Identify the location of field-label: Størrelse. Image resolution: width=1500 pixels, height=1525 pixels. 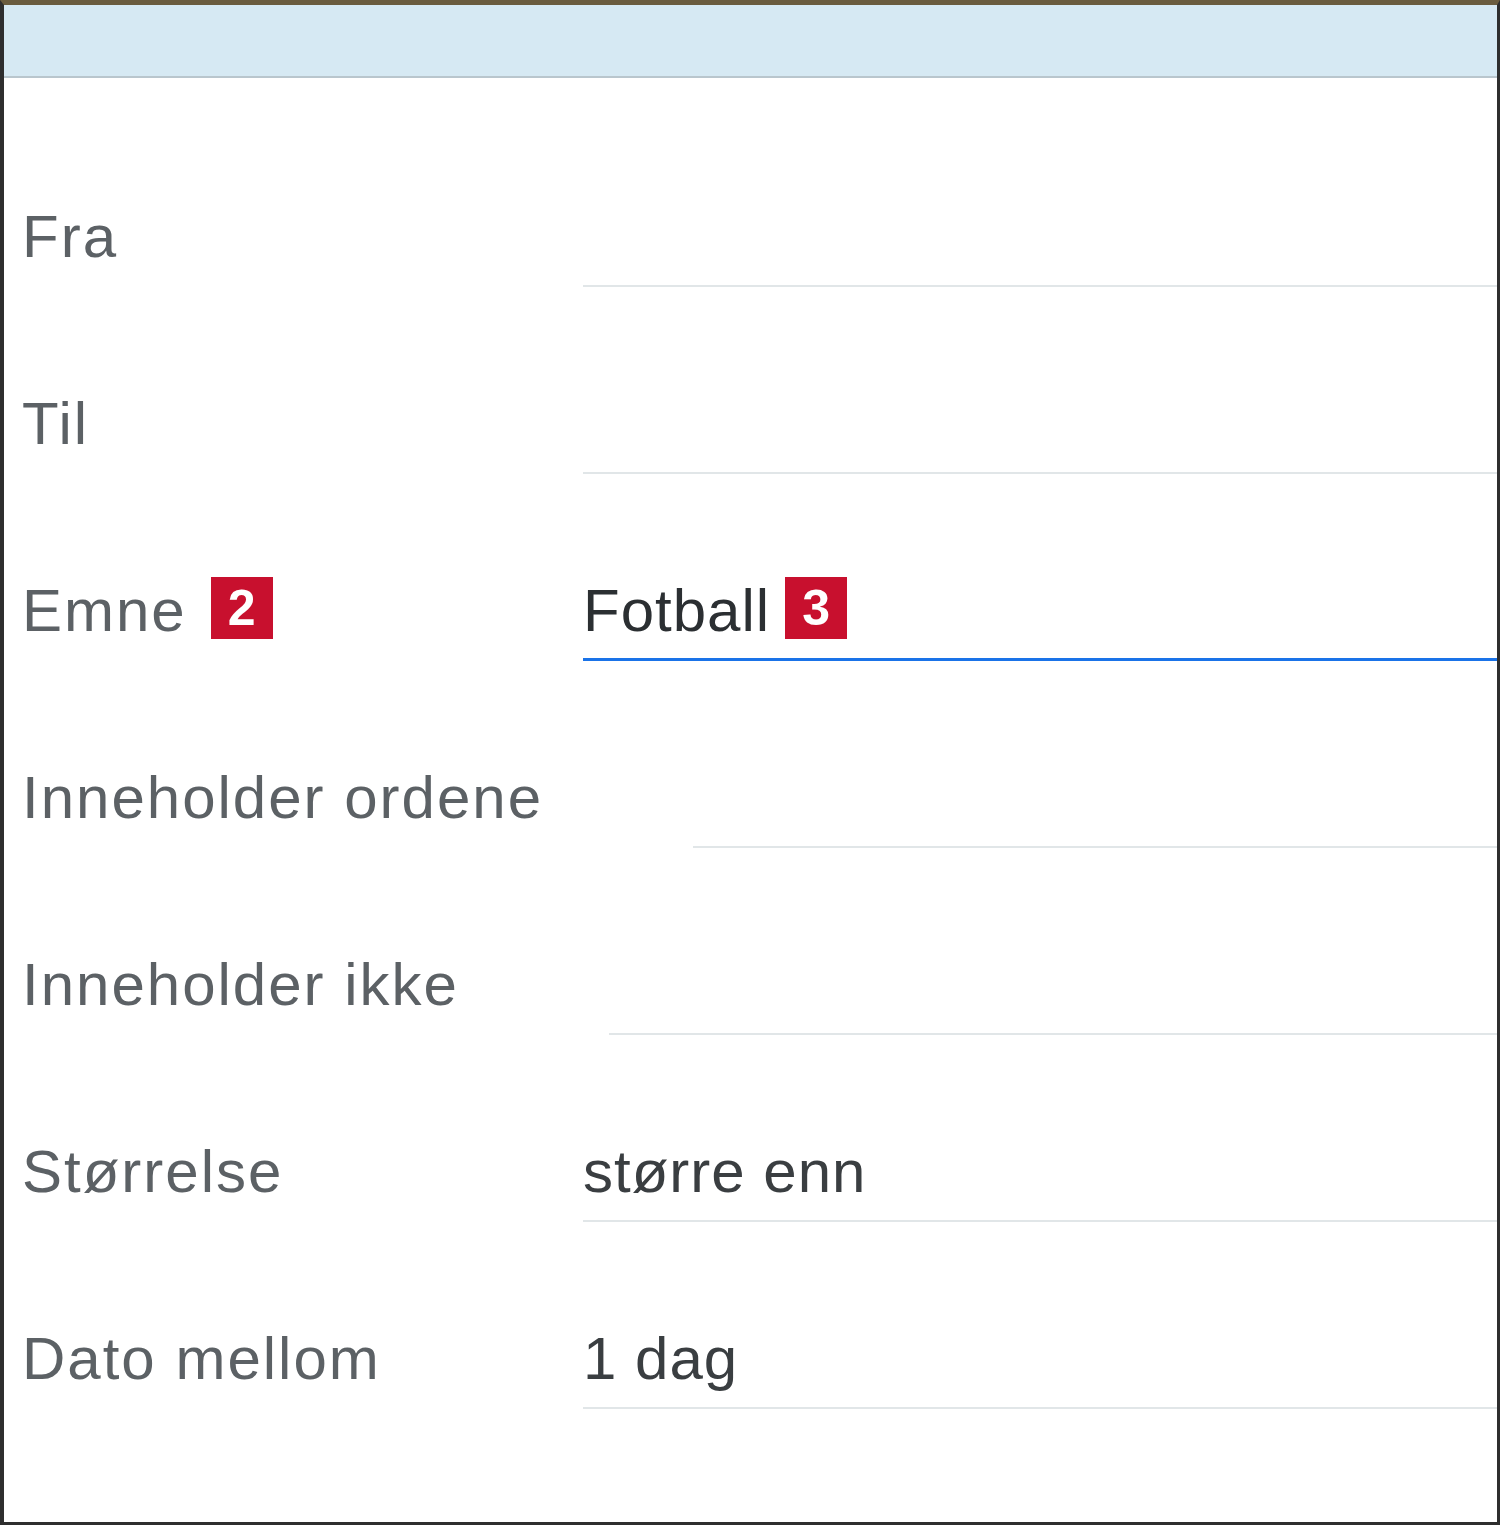
(153, 1172).